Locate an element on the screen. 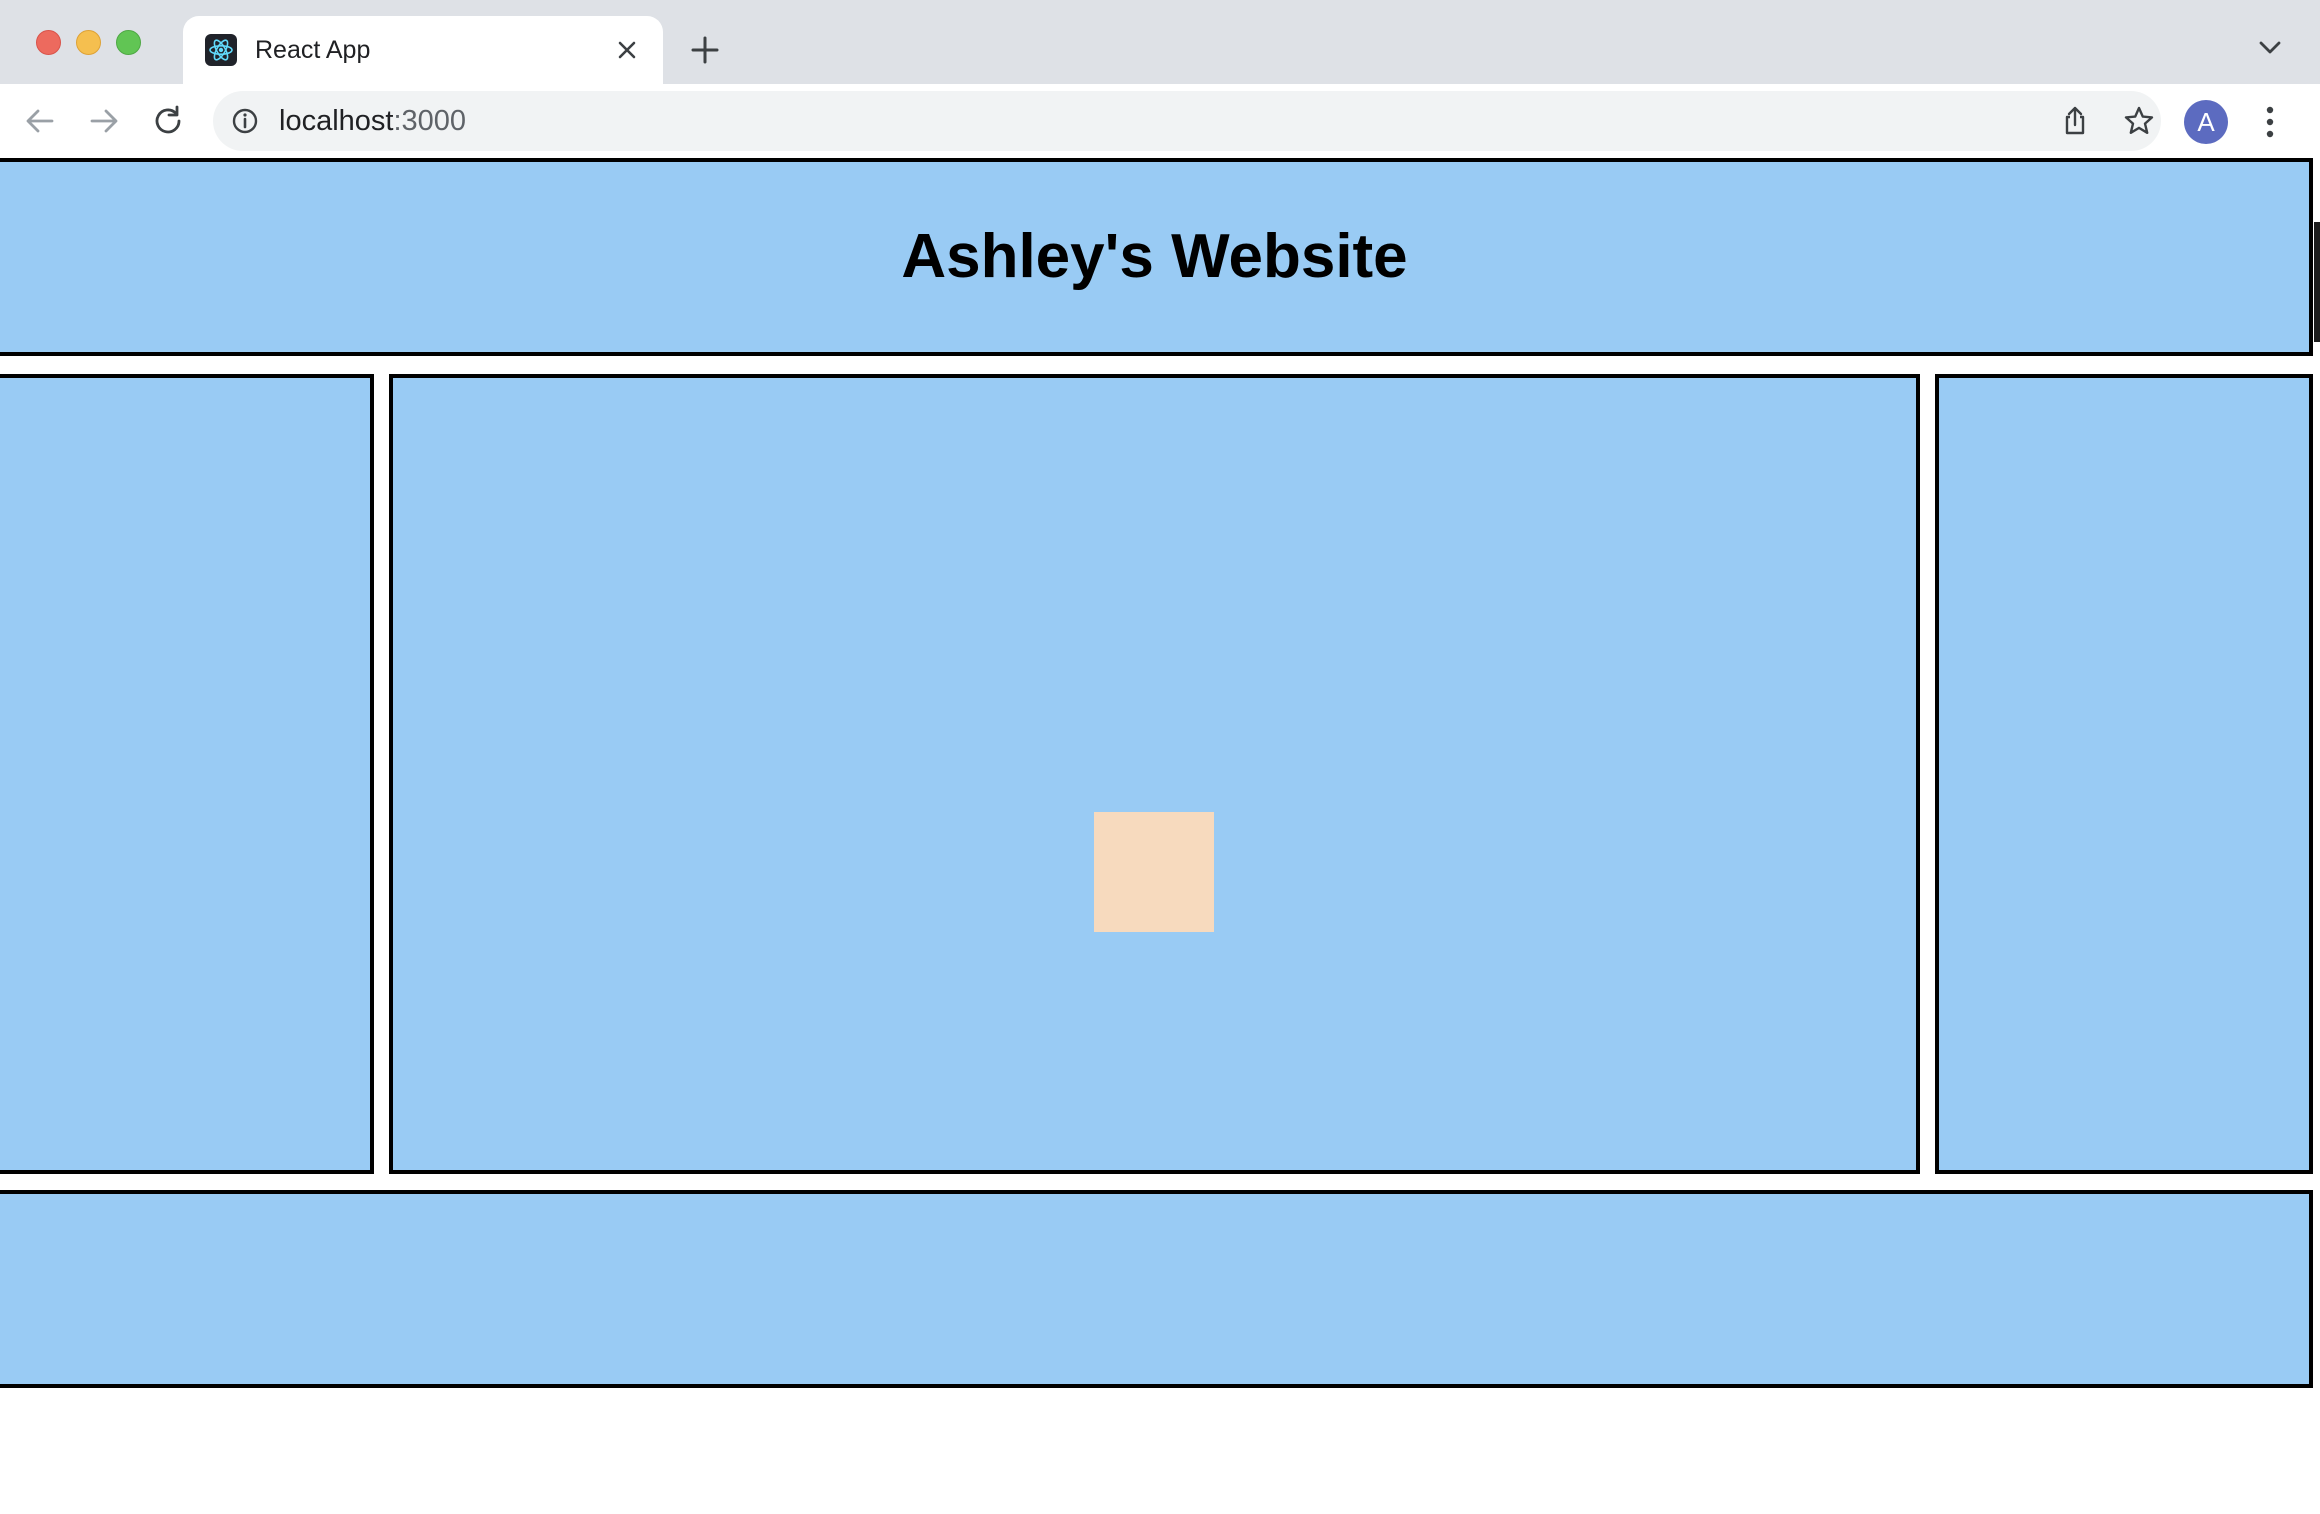 The height and width of the screenshot is (1514, 2320). url-port: :3000 is located at coordinates (430, 121).